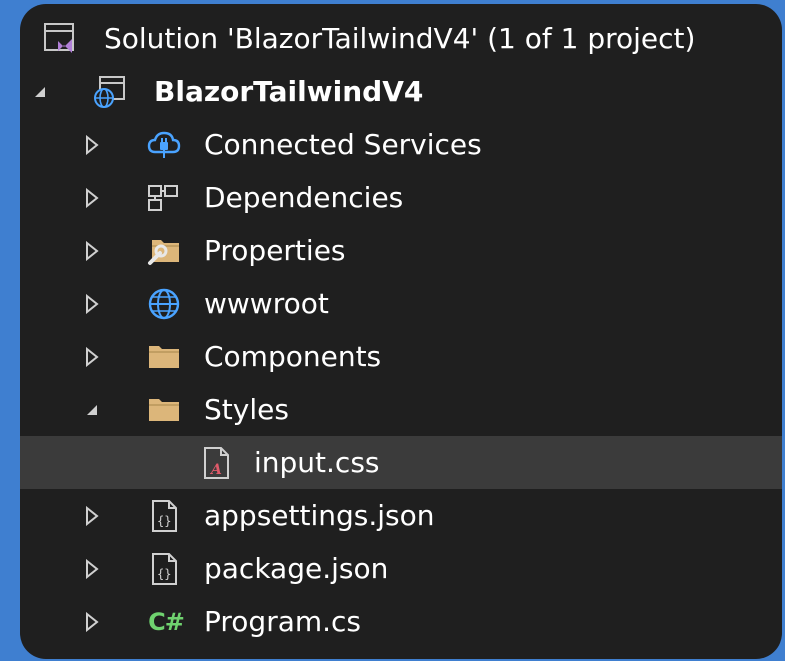 Image resolution: width=785 pixels, height=661 pixels. I want to click on tree-item-program-cs: C# Program.cs, so click(401, 621).